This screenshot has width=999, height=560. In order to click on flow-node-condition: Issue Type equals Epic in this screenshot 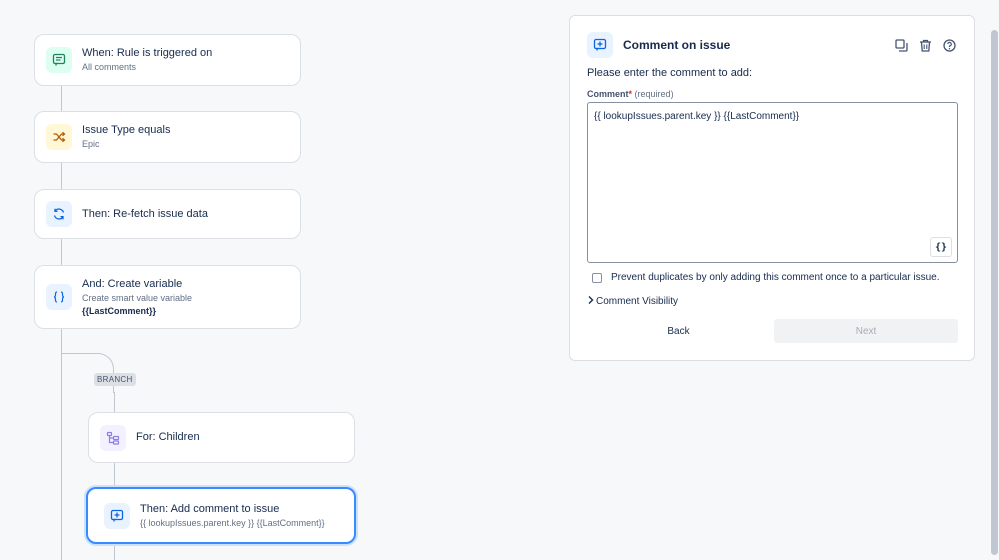, I will do `click(167, 137)`.